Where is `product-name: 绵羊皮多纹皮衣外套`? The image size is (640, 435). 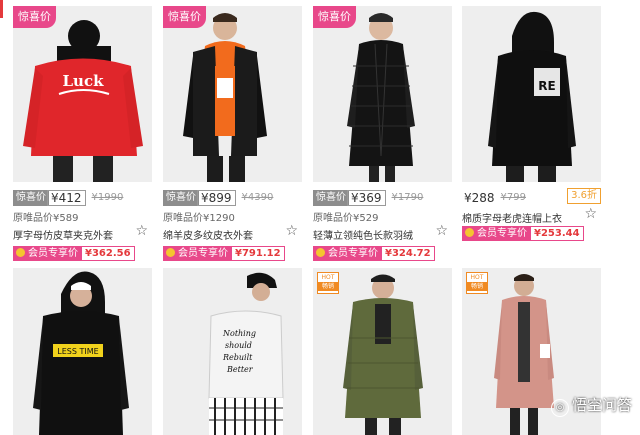
product-name: 绵羊皮多纹皮衣外套 is located at coordinates (208, 234).